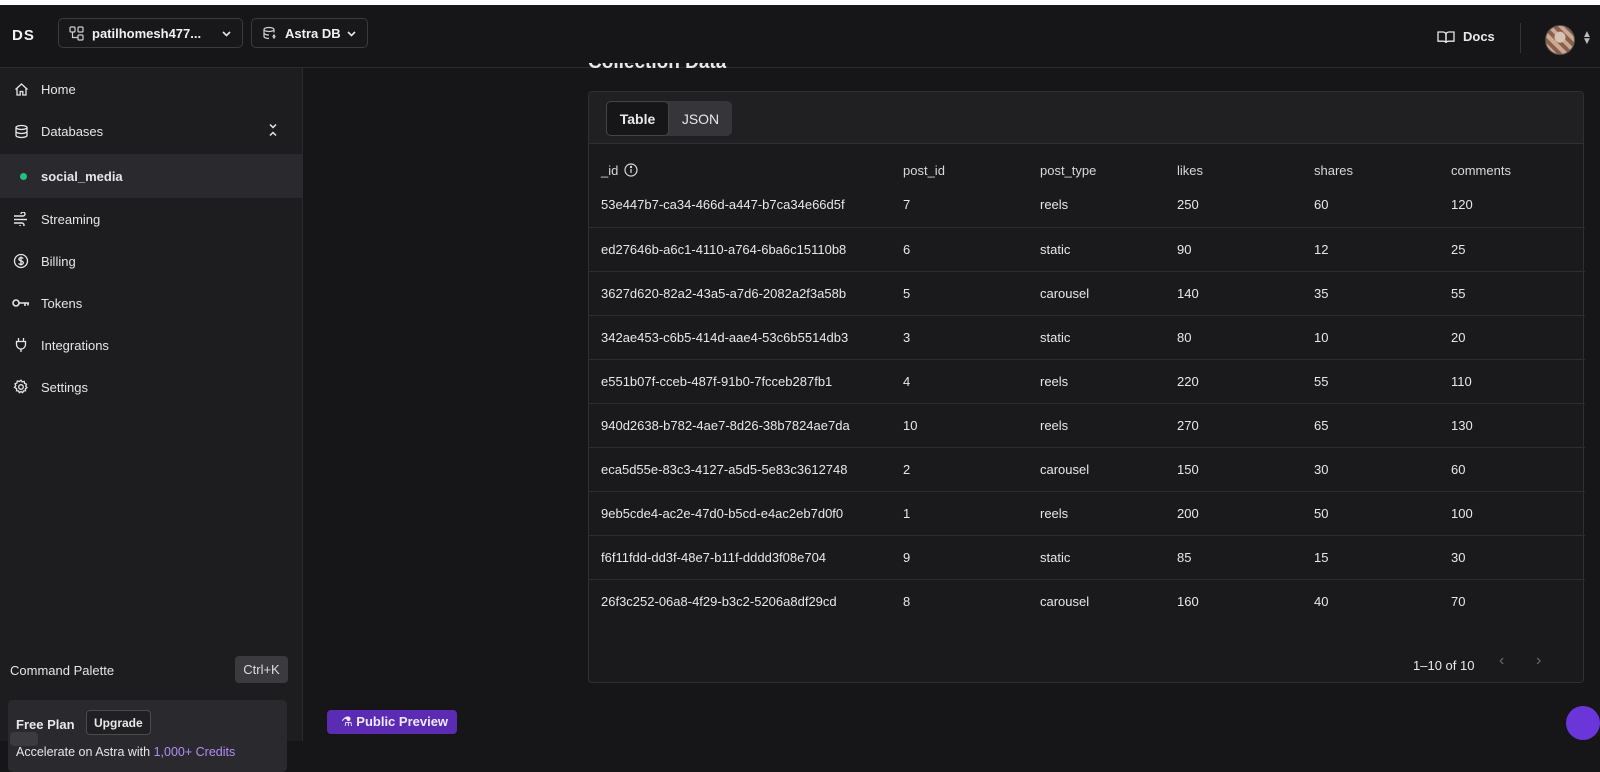 The height and width of the screenshot is (772, 1600). Describe the element at coordinates (746, 557) in the screenshot. I see `cell-id: f6f11fdd-dd3f-48e7-b11f-dddd3f08e704` at that location.